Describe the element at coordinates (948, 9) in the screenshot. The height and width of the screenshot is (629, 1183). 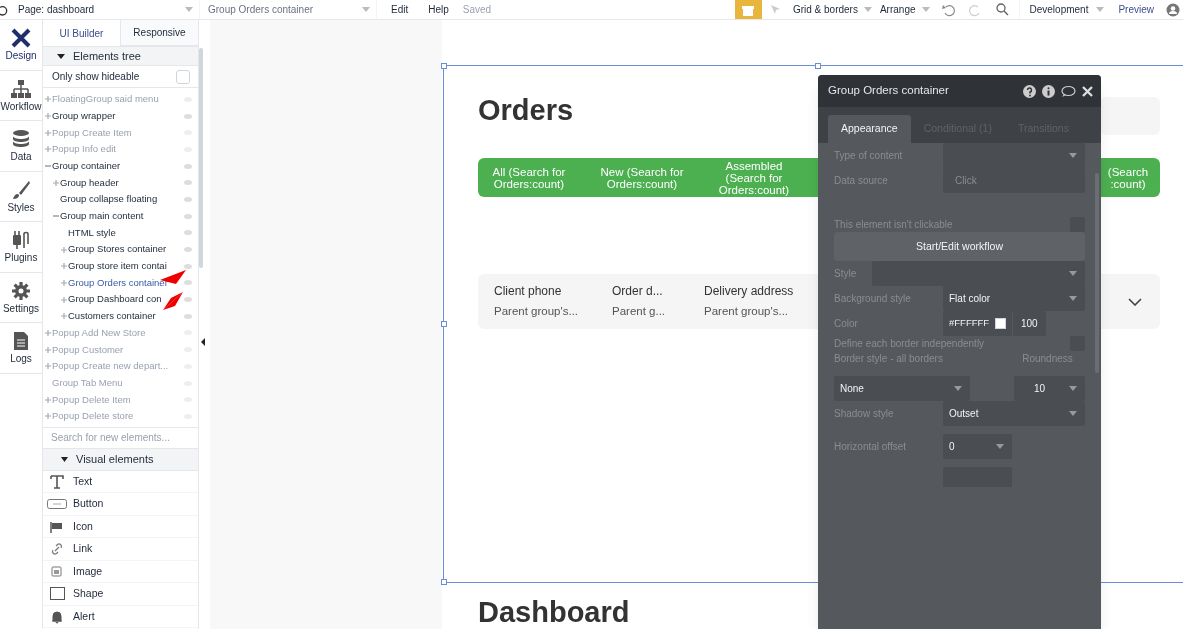
I see `undo-icon` at that location.